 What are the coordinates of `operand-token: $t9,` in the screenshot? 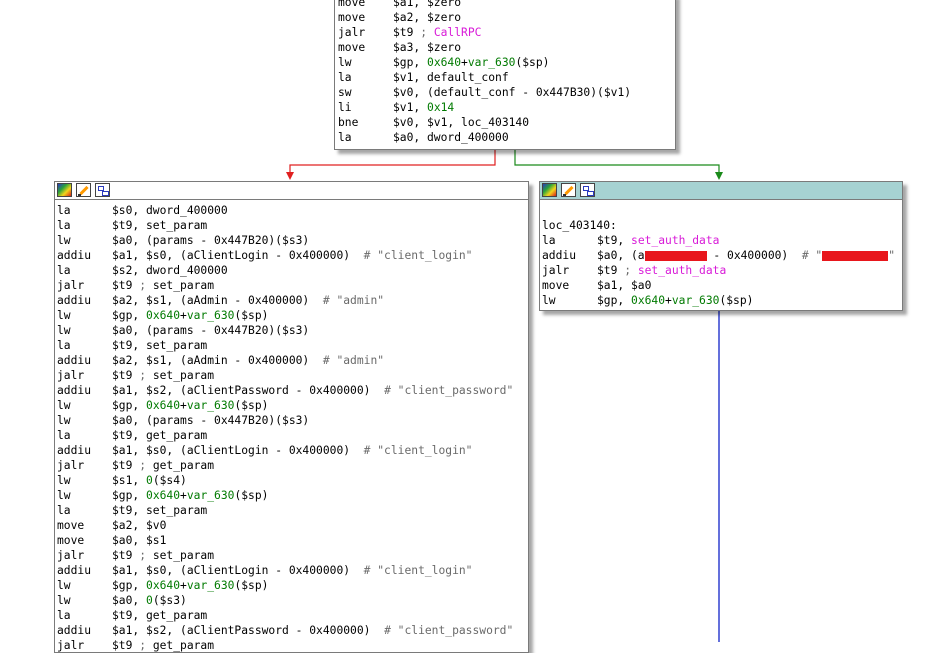 It's located at (614, 240).